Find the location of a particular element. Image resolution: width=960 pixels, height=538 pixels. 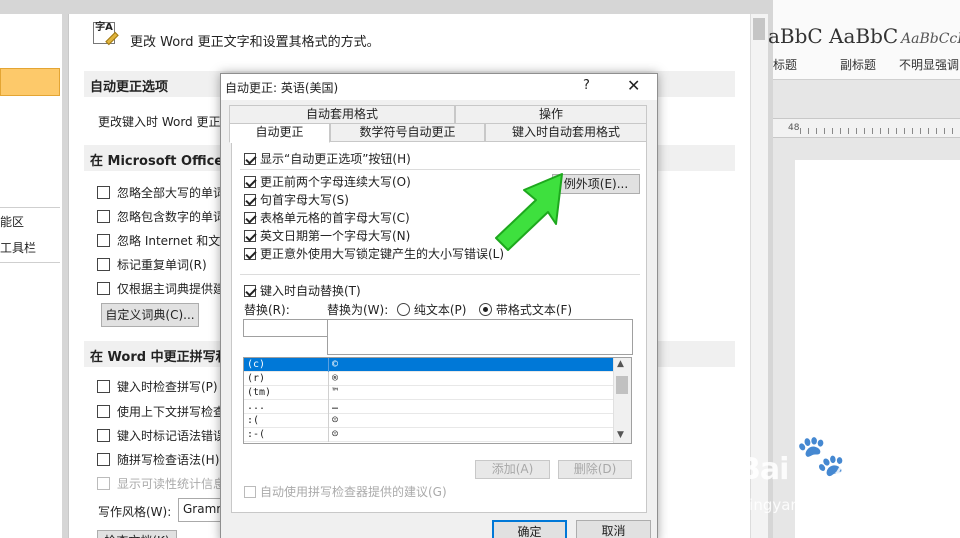

tab-autoformat-as-you-type: 键入时自动套用格式 is located at coordinates (566, 132).